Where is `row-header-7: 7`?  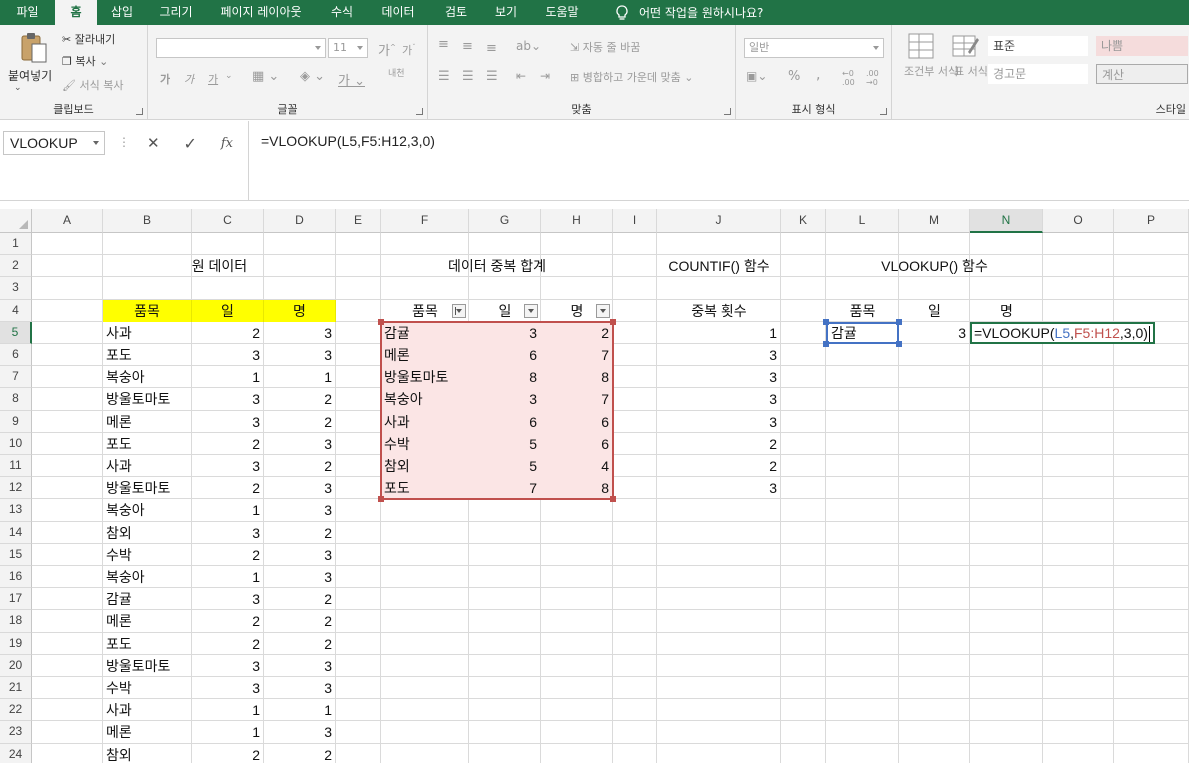 row-header-7: 7 is located at coordinates (16, 377).